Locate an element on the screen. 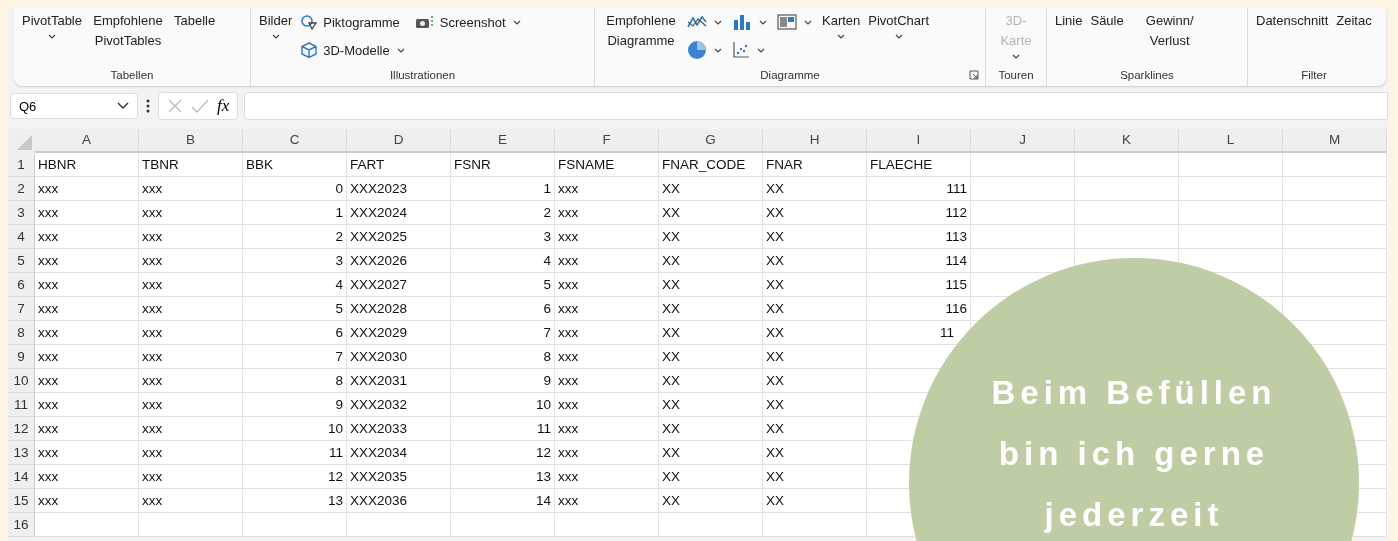  table-cell: XXX2031 is located at coordinates (399, 381).